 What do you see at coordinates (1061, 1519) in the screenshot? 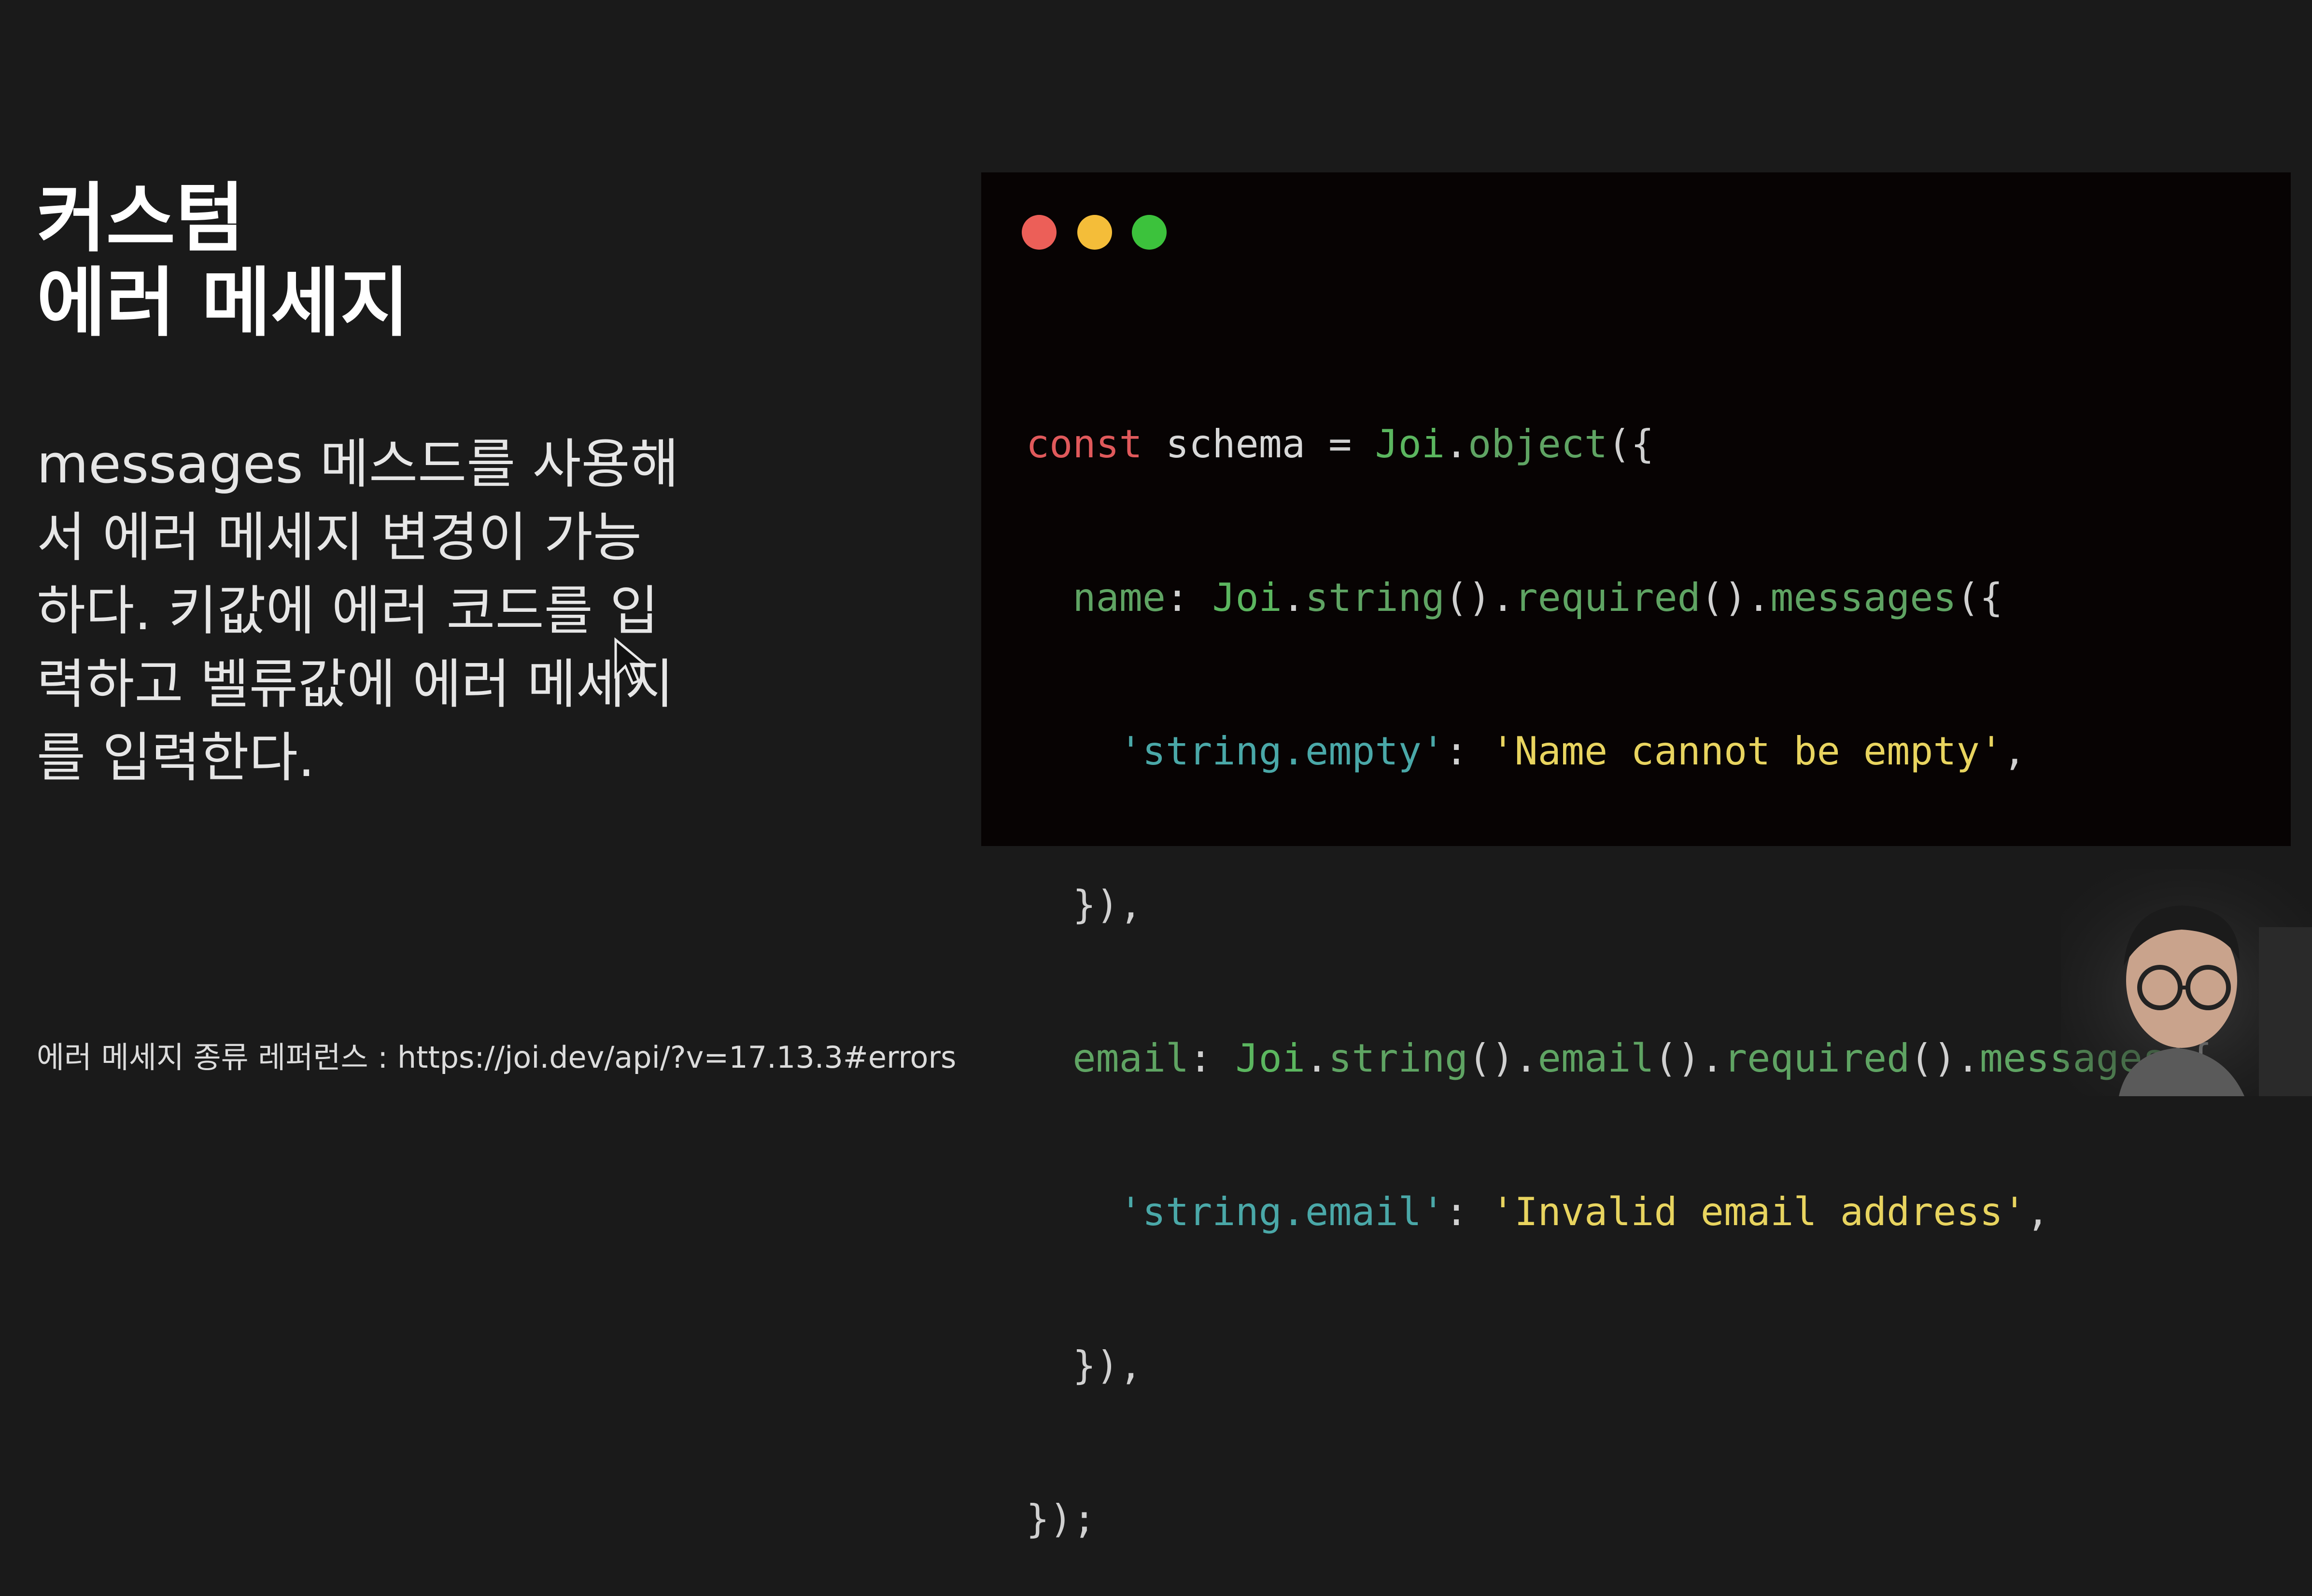
I see `code-punctuation: });` at bounding box center [1061, 1519].